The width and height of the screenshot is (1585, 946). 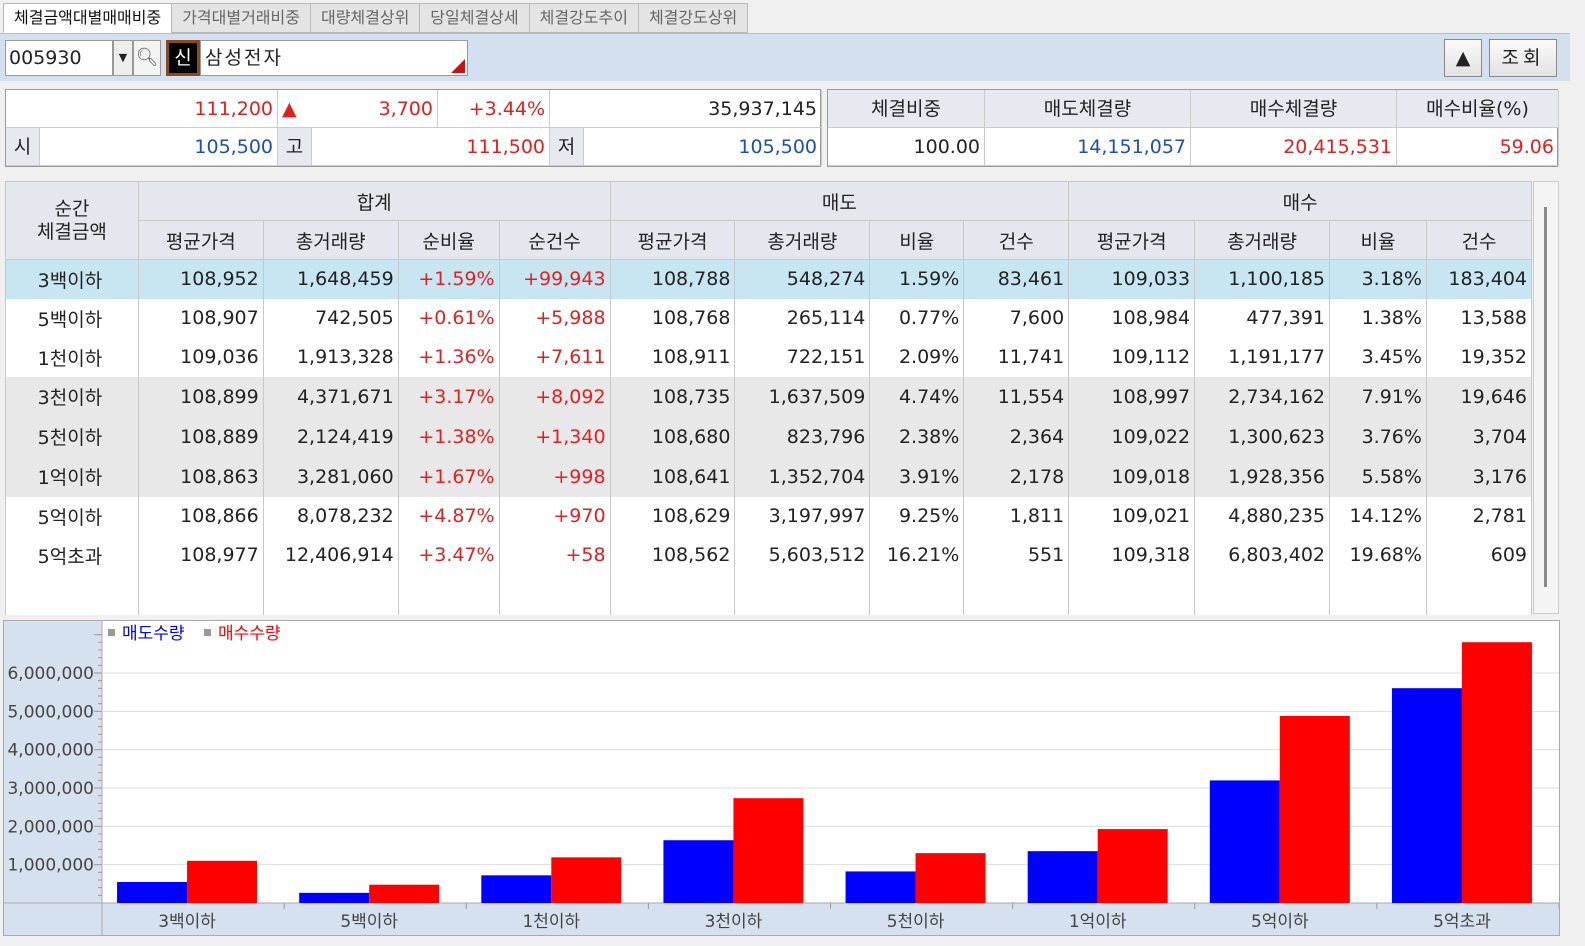 What do you see at coordinates (554, 516) in the screenshot?
I see `table-cell: +970` at bounding box center [554, 516].